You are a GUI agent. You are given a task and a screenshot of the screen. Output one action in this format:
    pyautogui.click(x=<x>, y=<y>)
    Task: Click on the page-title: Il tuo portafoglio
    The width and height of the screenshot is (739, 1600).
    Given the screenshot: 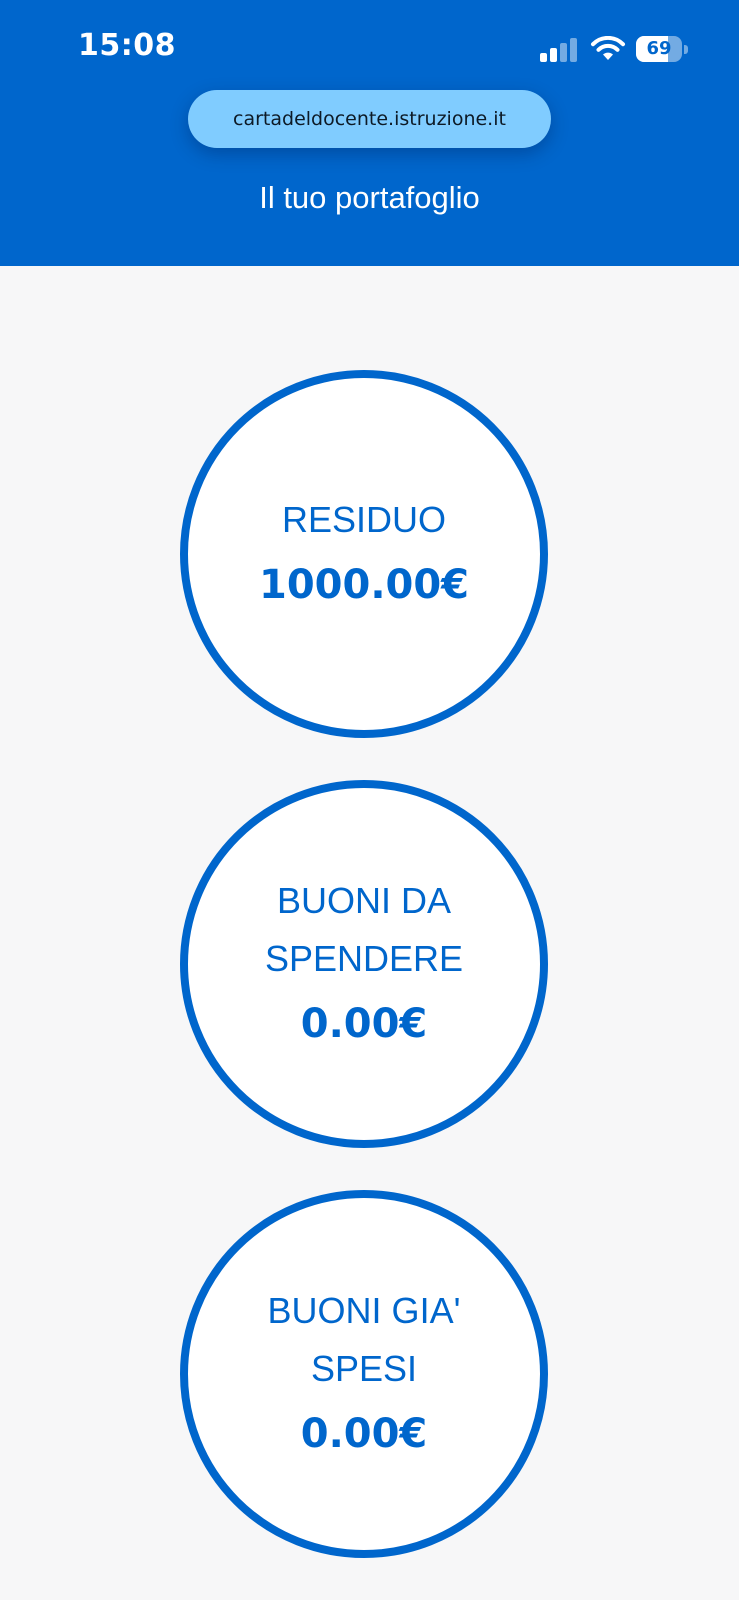 What is the action you would take?
    pyautogui.click(x=369, y=197)
    